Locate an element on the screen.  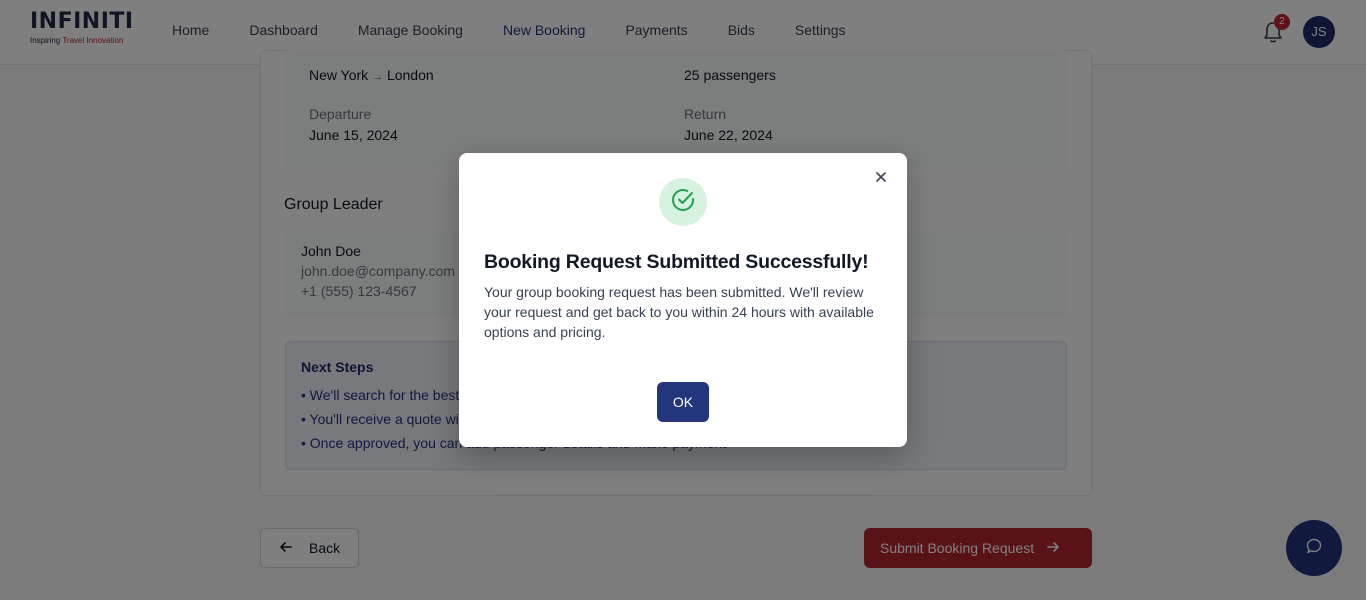
check-circle-icon is located at coordinates (683, 202).